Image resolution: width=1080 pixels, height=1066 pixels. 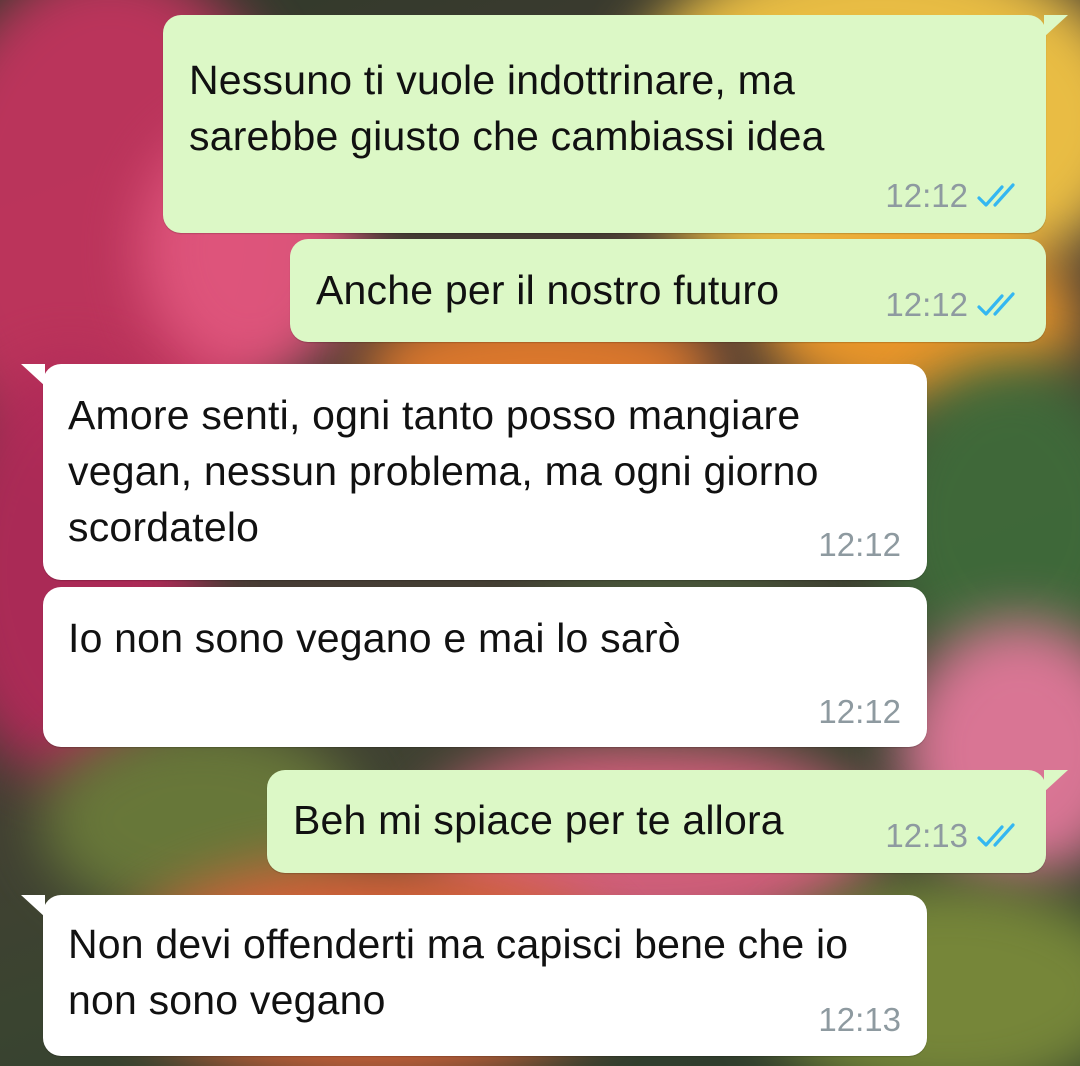 What do you see at coordinates (538, 820) in the screenshot?
I see `message-text: Beh mi spiace per te allora` at bounding box center [538, 820].